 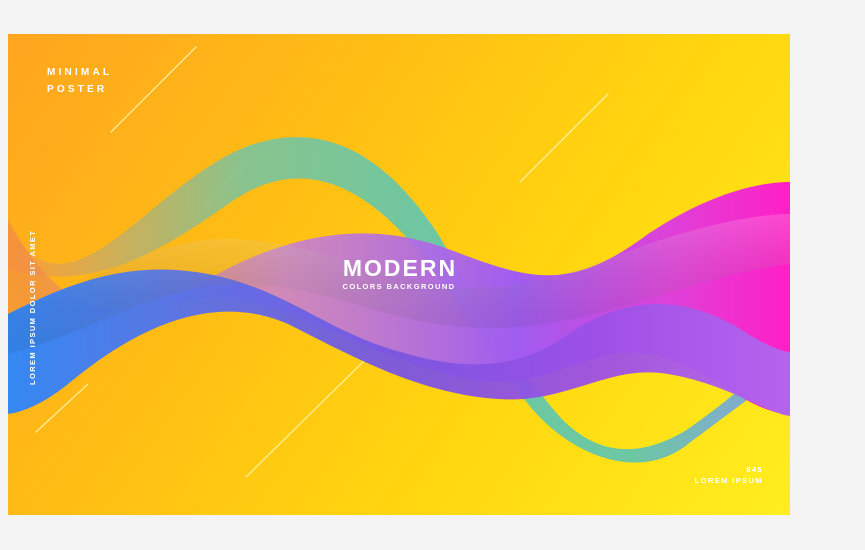 What do you see at coordinates (32, 307) in the screenshot?
I see `vertical-side-text: LOREM IPSUM DOLOR SIT AMET` at bounding box center [32, 307].